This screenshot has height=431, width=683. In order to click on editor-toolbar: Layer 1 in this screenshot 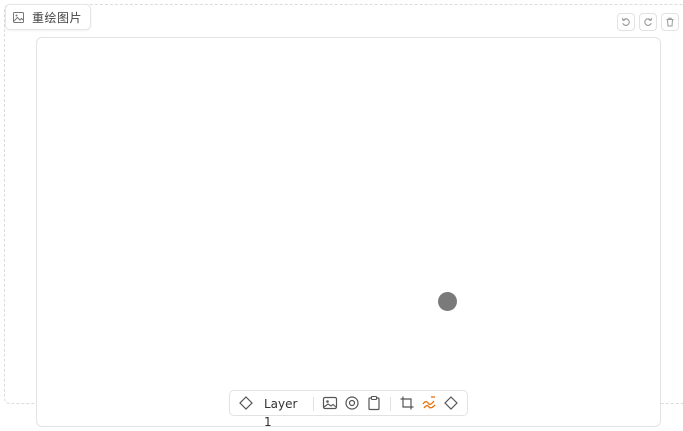, I will do `click(348, 409)`.